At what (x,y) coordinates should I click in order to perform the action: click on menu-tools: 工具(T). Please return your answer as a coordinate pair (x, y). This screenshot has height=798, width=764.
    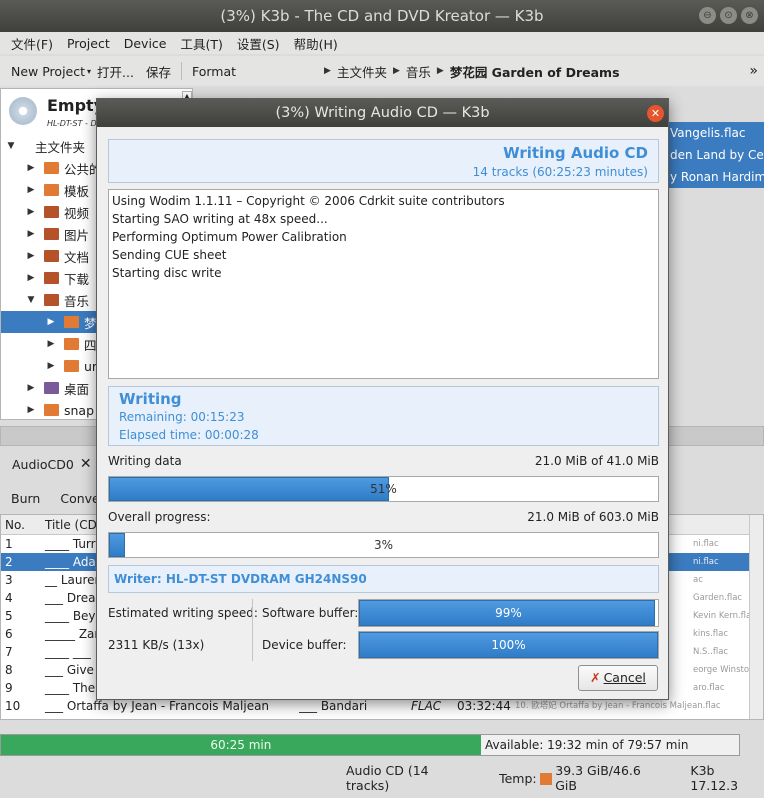
    Looking at the image, I should click on (201, 43).